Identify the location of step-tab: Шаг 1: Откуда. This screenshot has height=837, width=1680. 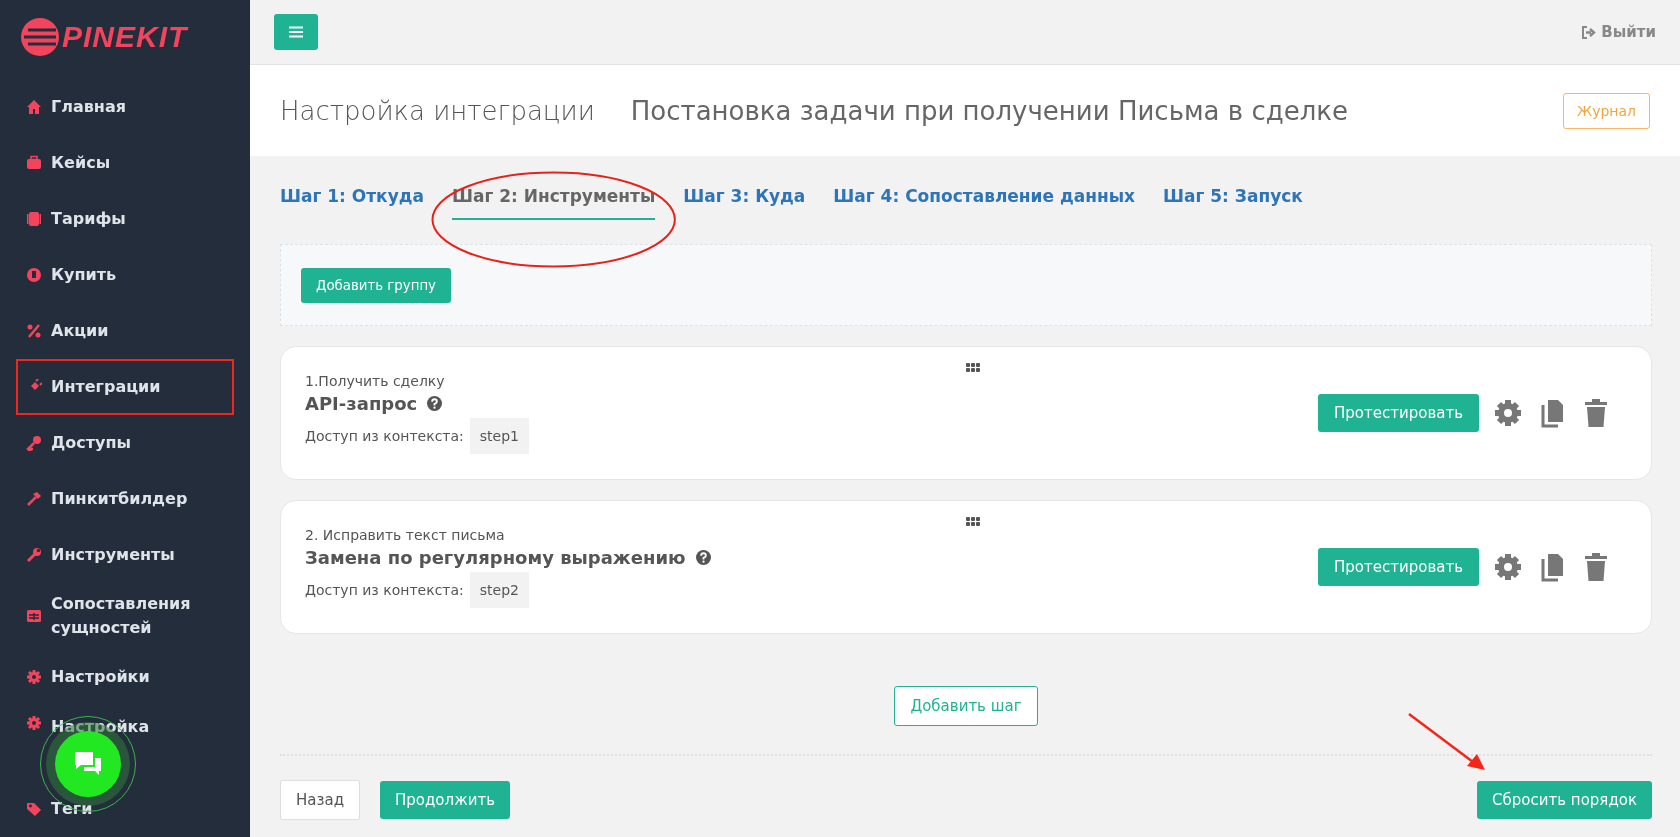
(352, 203).